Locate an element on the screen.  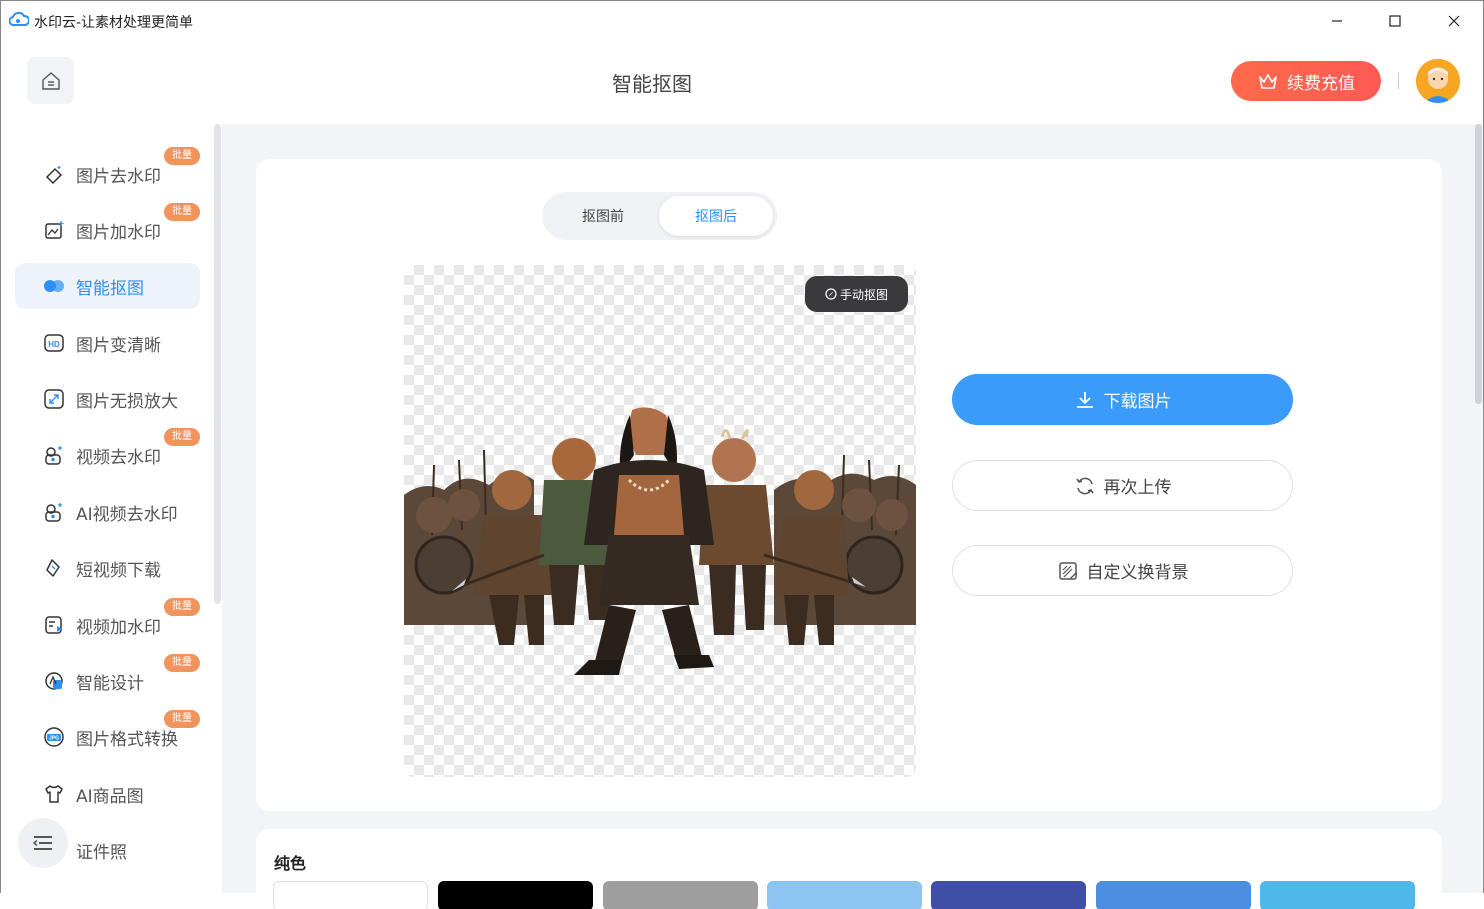
color-swatch-gray is located at coordinates (680, 895).